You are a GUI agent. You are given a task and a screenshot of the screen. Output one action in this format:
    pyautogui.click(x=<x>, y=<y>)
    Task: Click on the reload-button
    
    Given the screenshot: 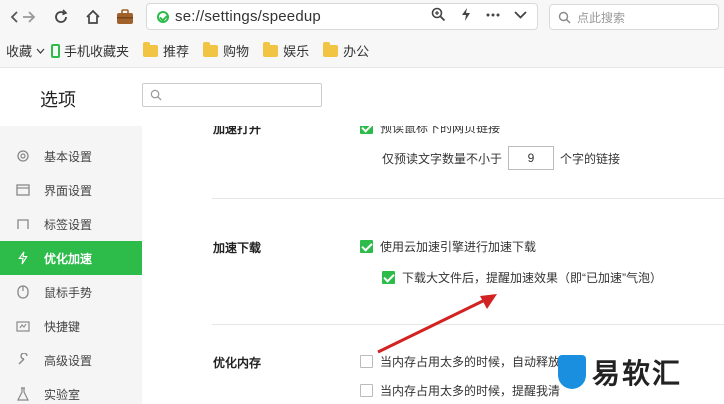 What is the action you would take?
    pyautogui.click(x=61, y=17)
    